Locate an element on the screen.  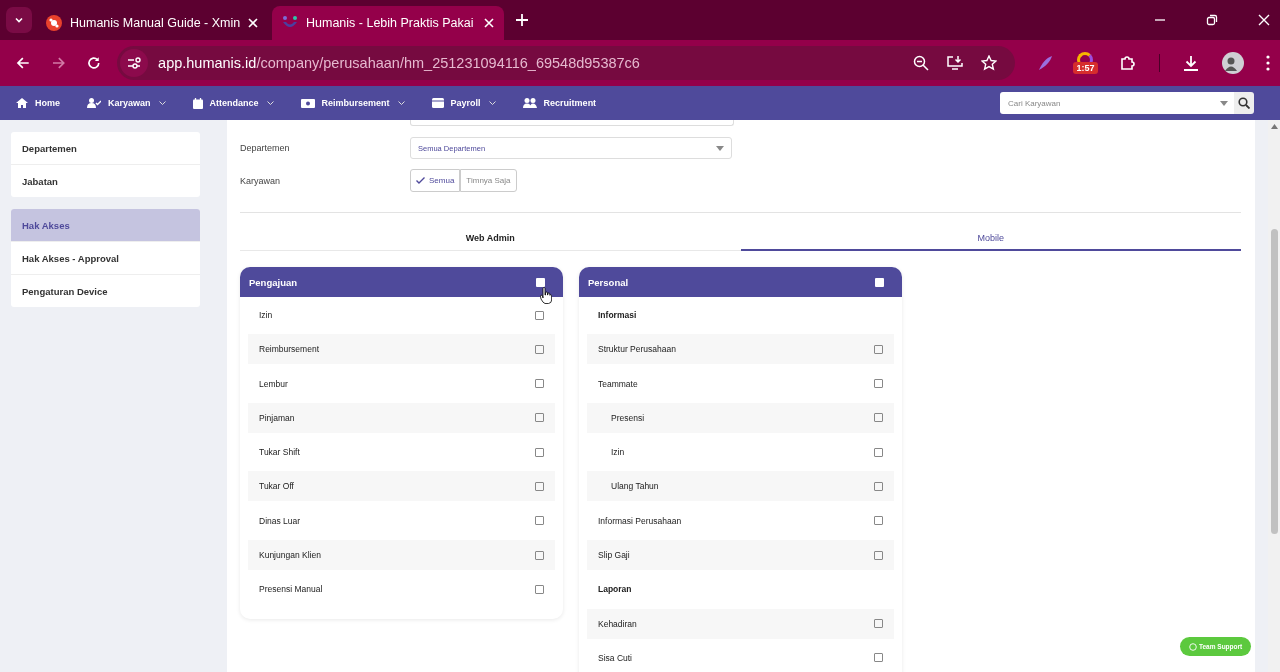
new-tab-icon is located at coordinates (522, 20).